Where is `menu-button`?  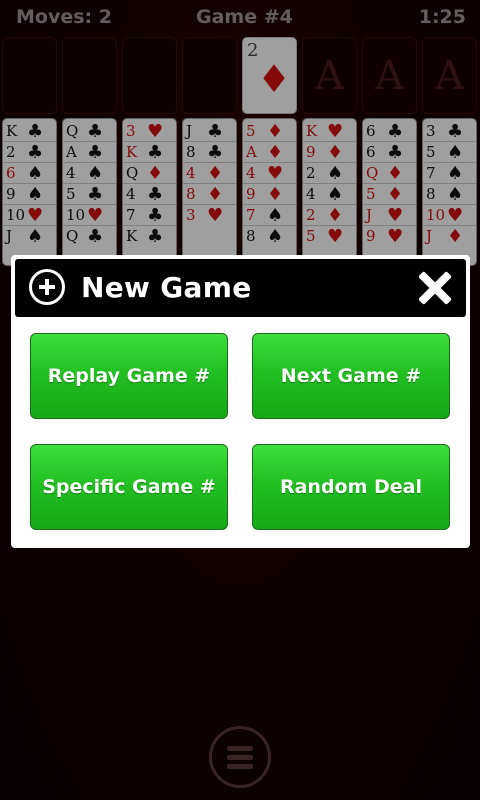 menu-button is located at coordinates (240, 757).